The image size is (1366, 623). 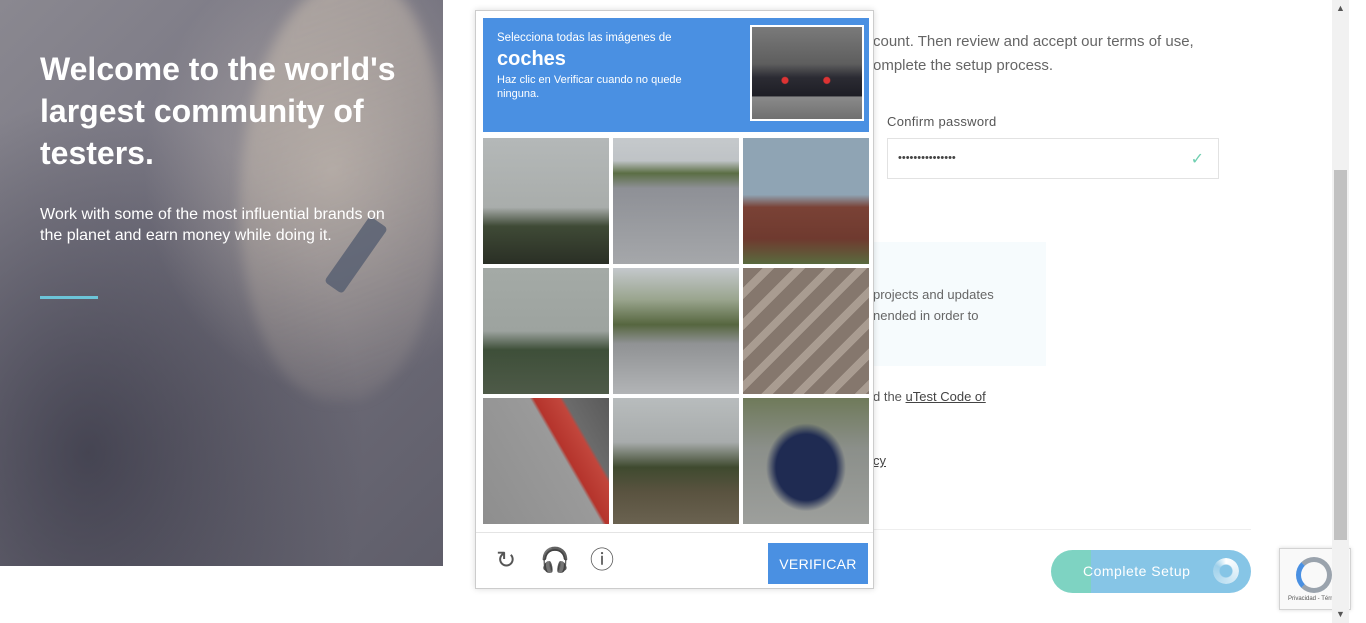 What do you see at coordinates (889, 396) in the screenshot?
I see `code-of-conduct-prefix: d the` at bounding box center [889, 396].